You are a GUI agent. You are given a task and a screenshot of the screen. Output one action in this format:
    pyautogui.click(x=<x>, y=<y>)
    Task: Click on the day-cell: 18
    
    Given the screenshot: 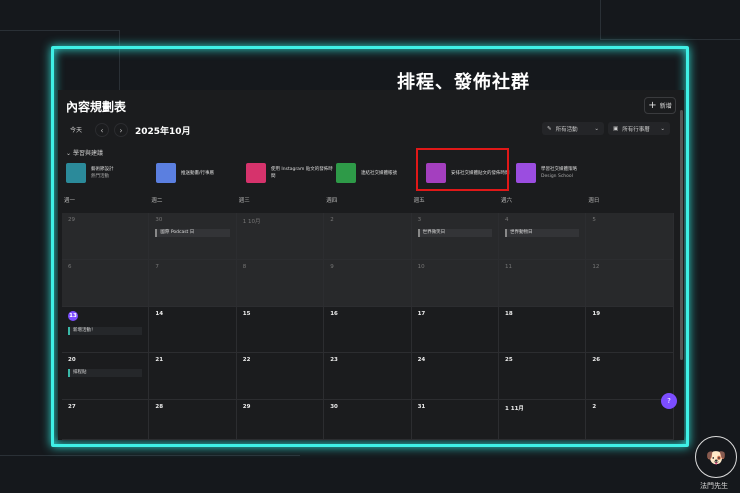 What is the action you would take?
    pyautogui.click(x=543, y=330)
    